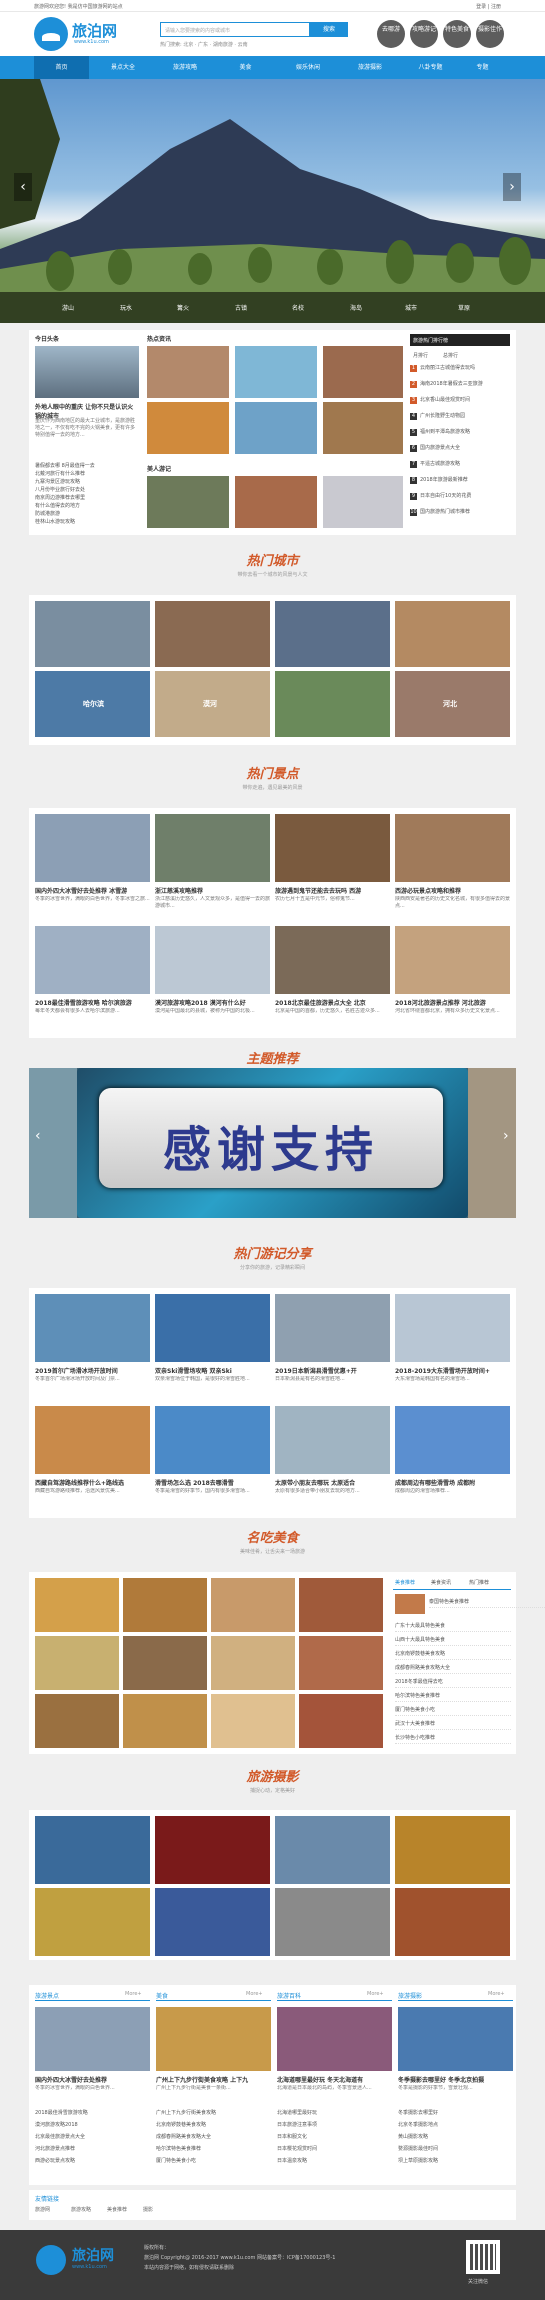 This screenshot has height=2300, width=545. Describe the element at coordinates (57, 505) in the screenshot. I see `today-list-item: 有什么值得去的地方` at that location.